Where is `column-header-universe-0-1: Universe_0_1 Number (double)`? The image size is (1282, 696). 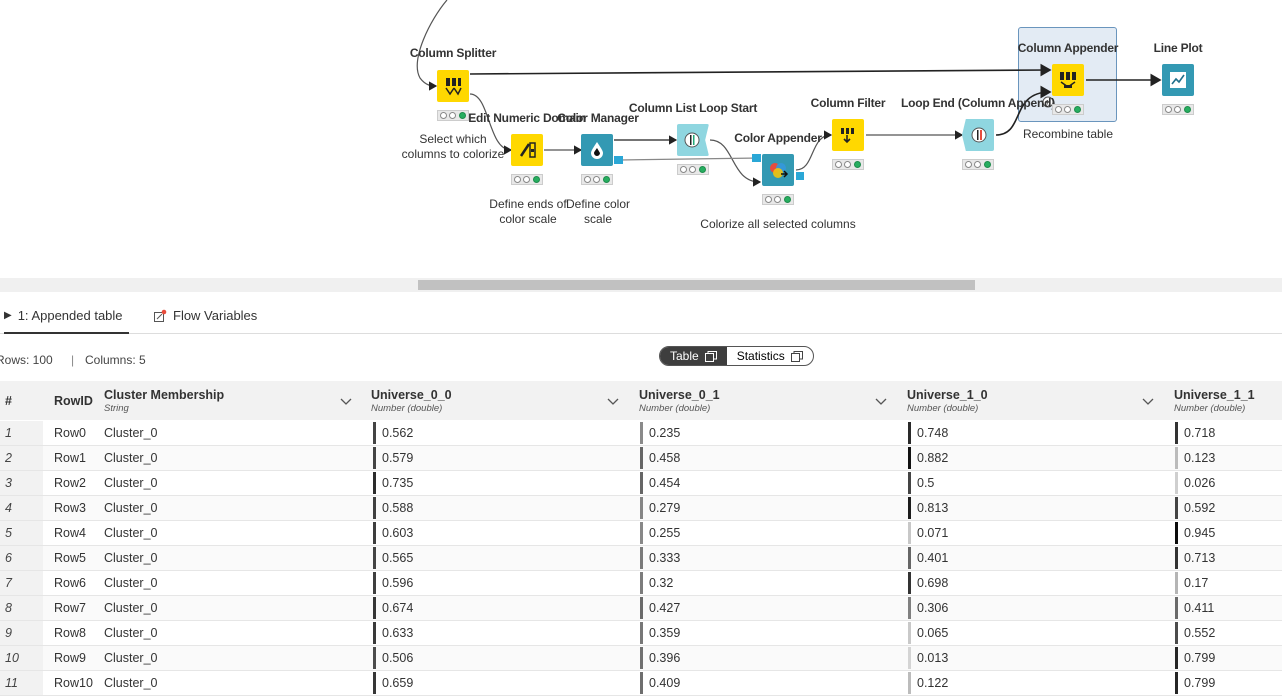 column-header-universe-0-1: Universe_0_1 Number (double) is located at coordinates (679, 400).